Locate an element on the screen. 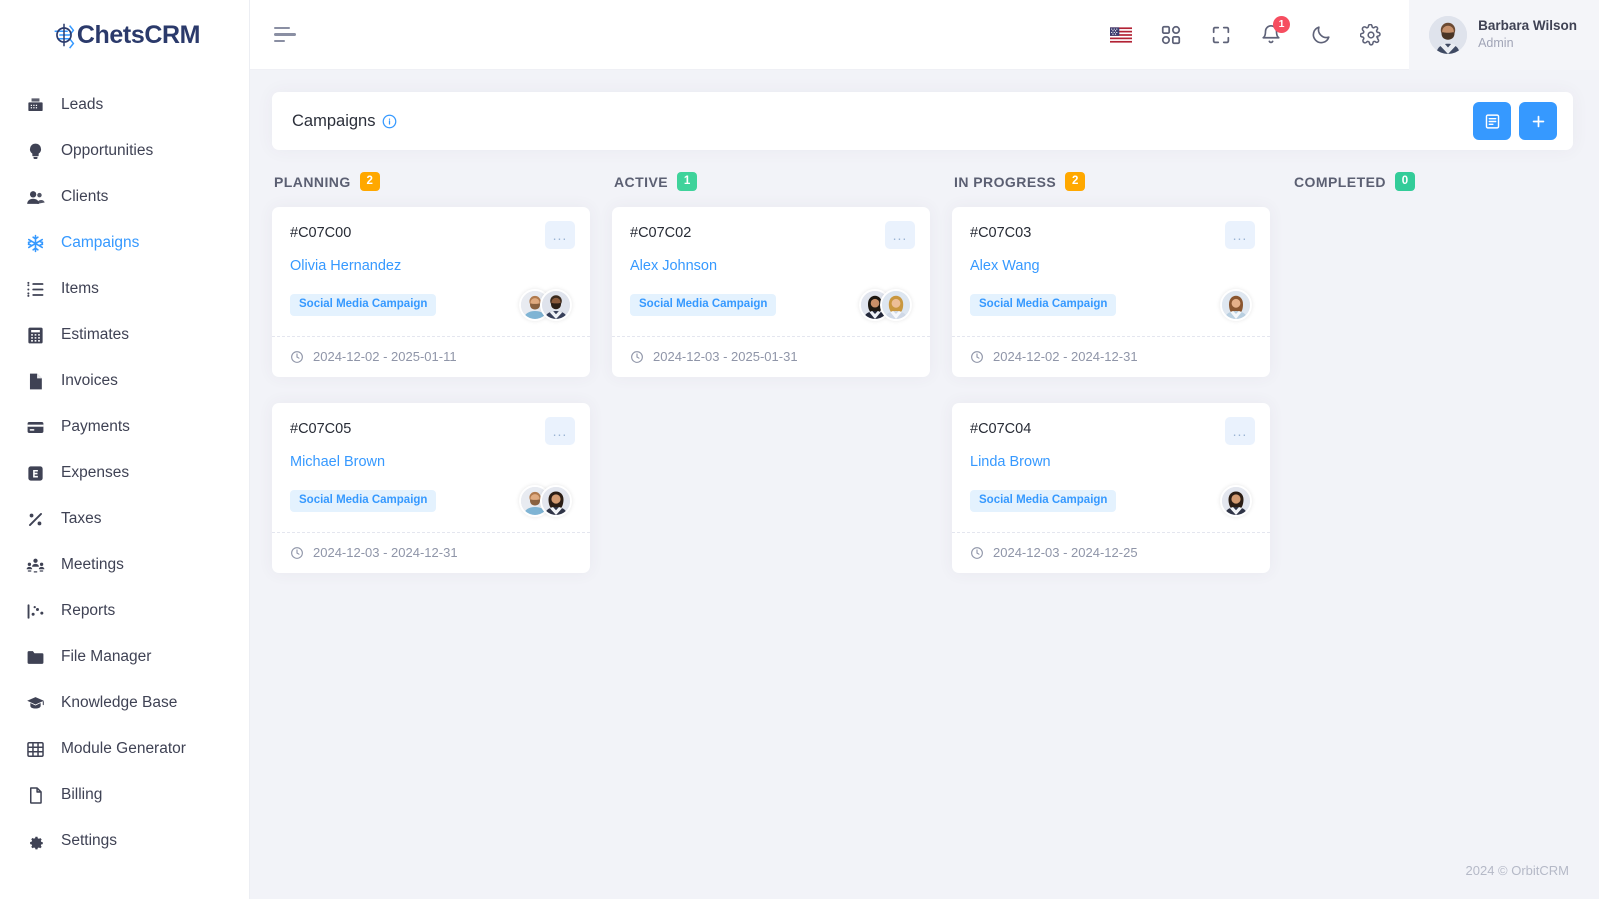  column-title: PLANNING is located at coordinates (312, 181).